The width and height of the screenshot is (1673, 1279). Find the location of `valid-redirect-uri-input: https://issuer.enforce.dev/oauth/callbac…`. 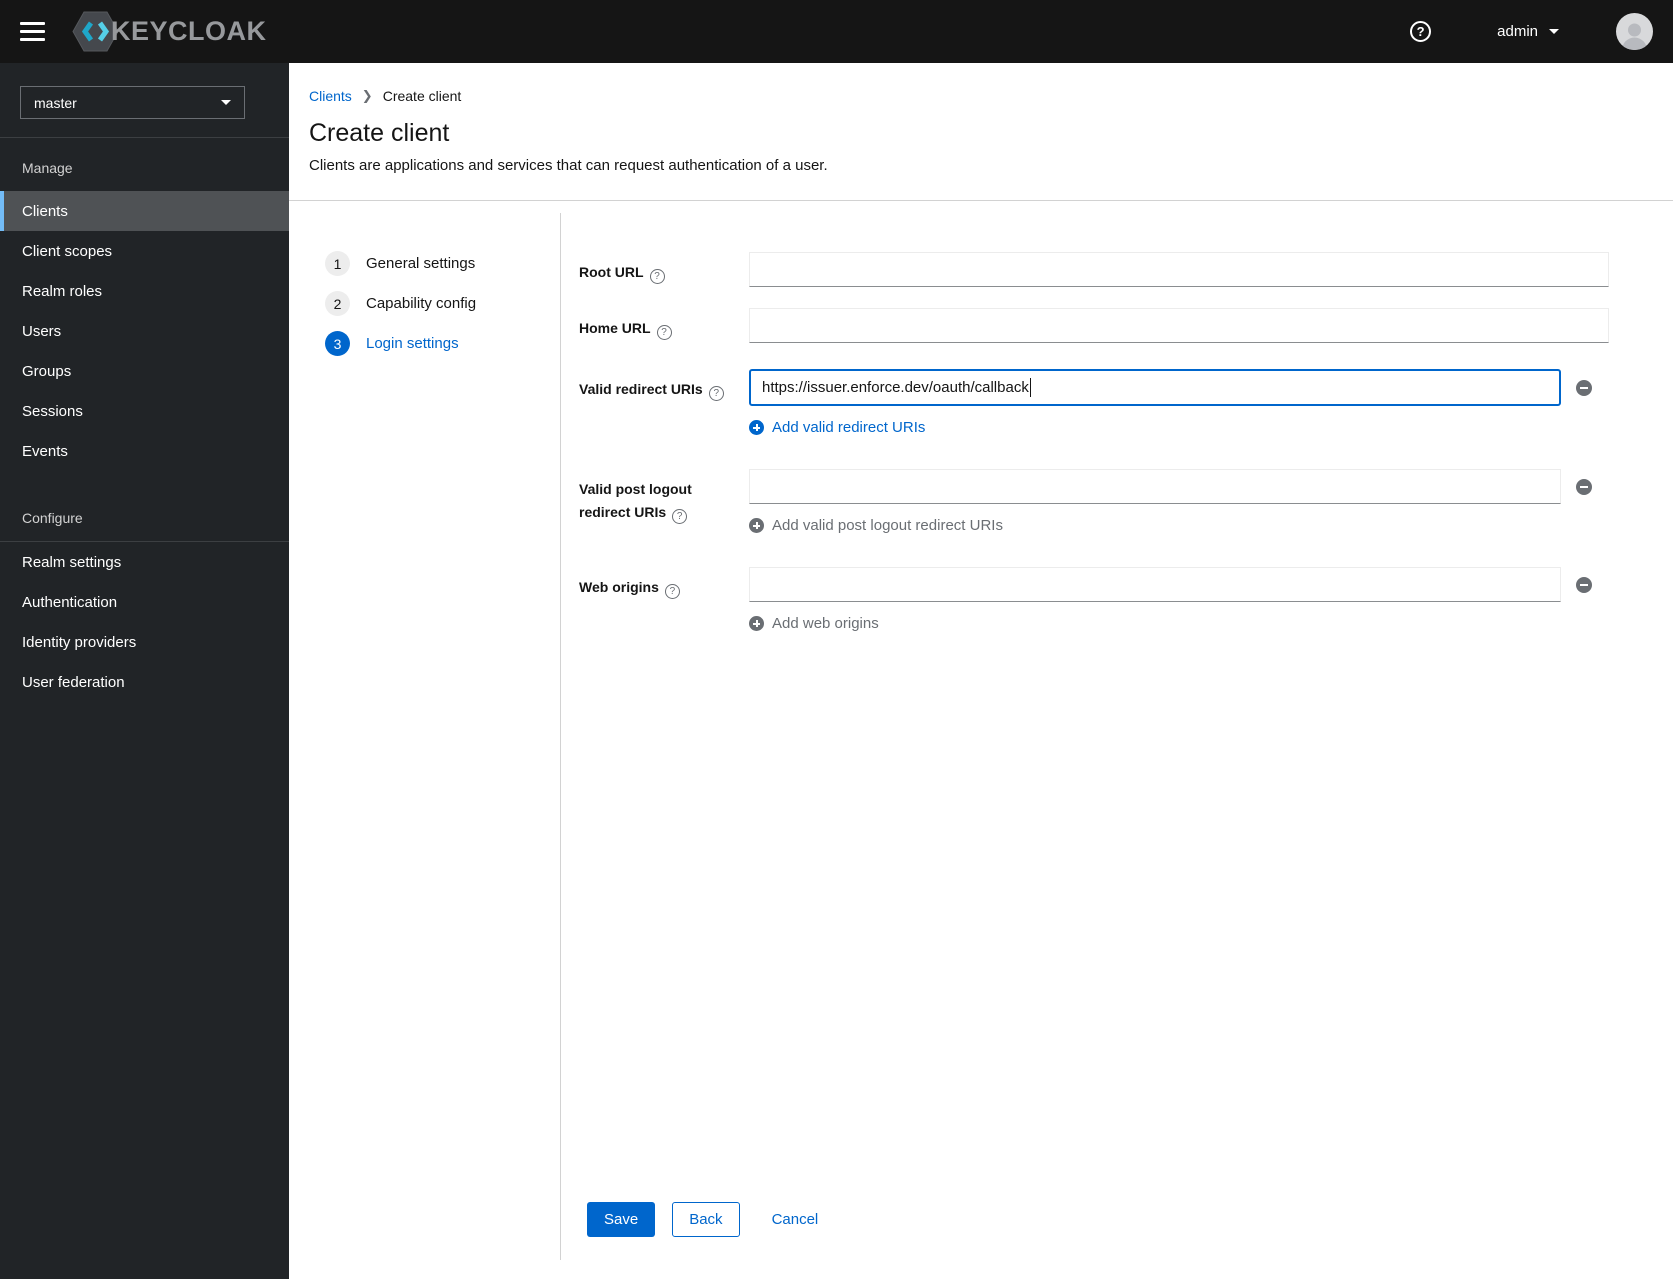

valid-redirect-uri-input: https://issuer.enforce.dev/oauth/callbac… is located at coordinates (1155, 387).